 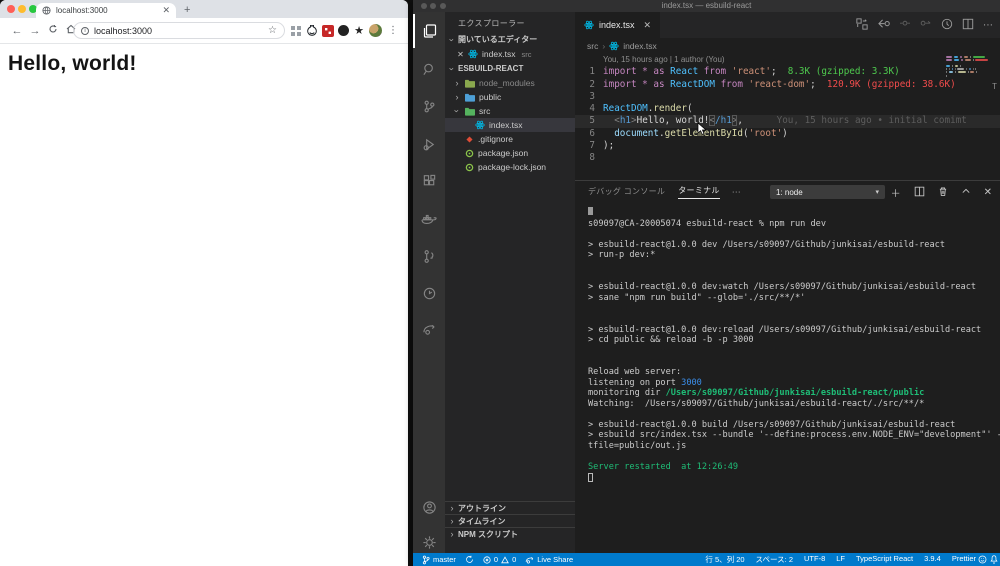 What do you see at coordinates (85, 30) in the screenshot?
I see `site-info-icon: i` at bounding box center [85, 30].